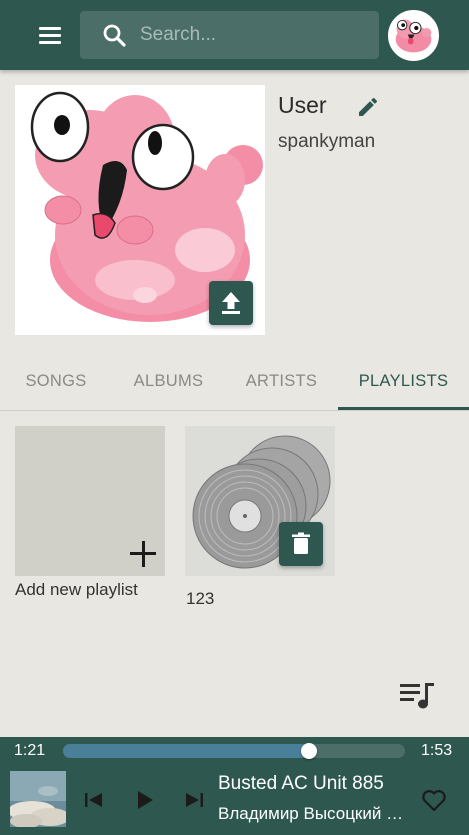 The height and width of the screenshot is (835, 469). What do you see at coordinates (368, 107) in the screenshot?
I see `pencil-icon` at bounding box center [368, 107].